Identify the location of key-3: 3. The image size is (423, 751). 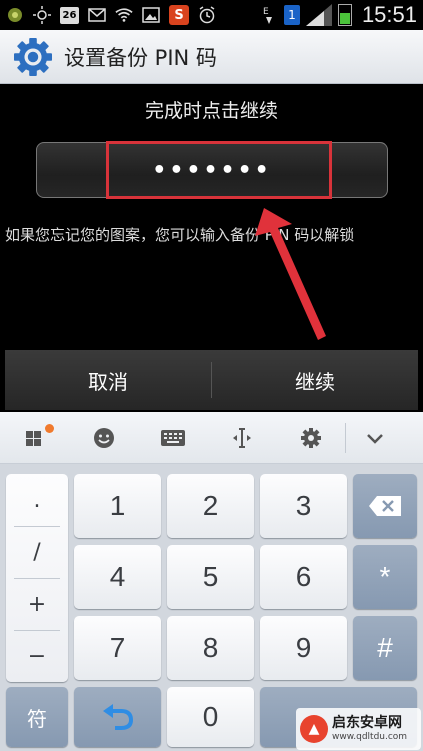
(303, 506).